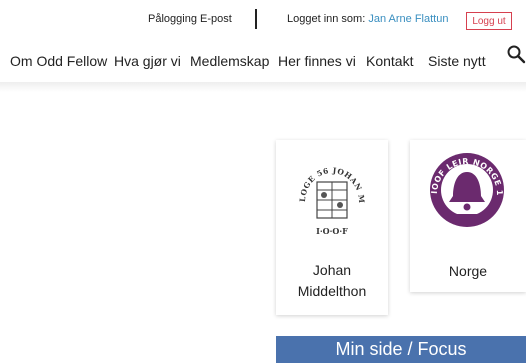 This screenshot has width=526, height=363. What do you see at coordinates (331, 198) in the screenshot?
I see `johan-middelthon-logo: LOGE 56 JOHAN MIDDELTHON I·O·O·F` at bounding box center [331, 198].